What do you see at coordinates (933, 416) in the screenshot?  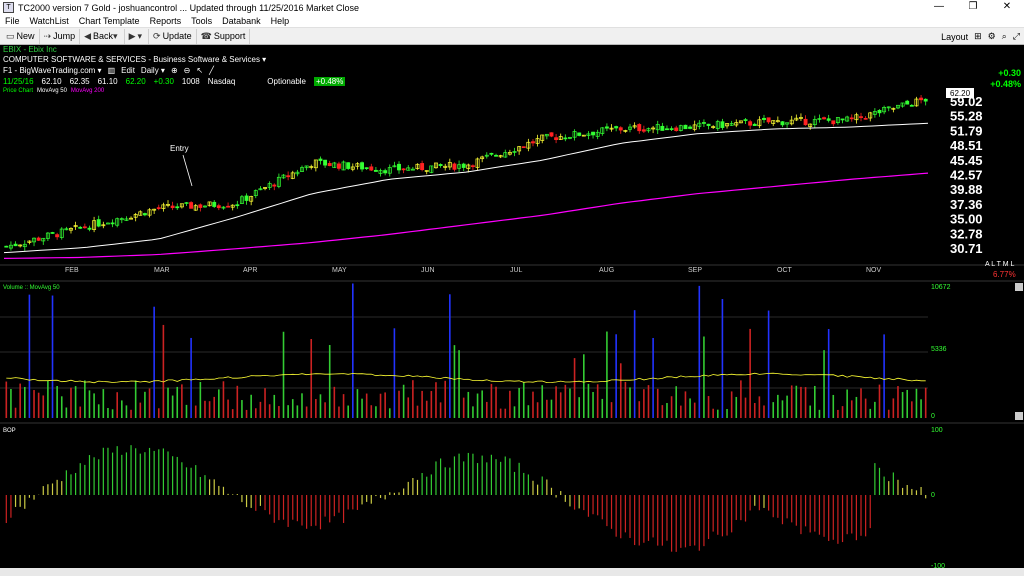 I see `volume-tick-label: 0` at bounding box center [933, 416].